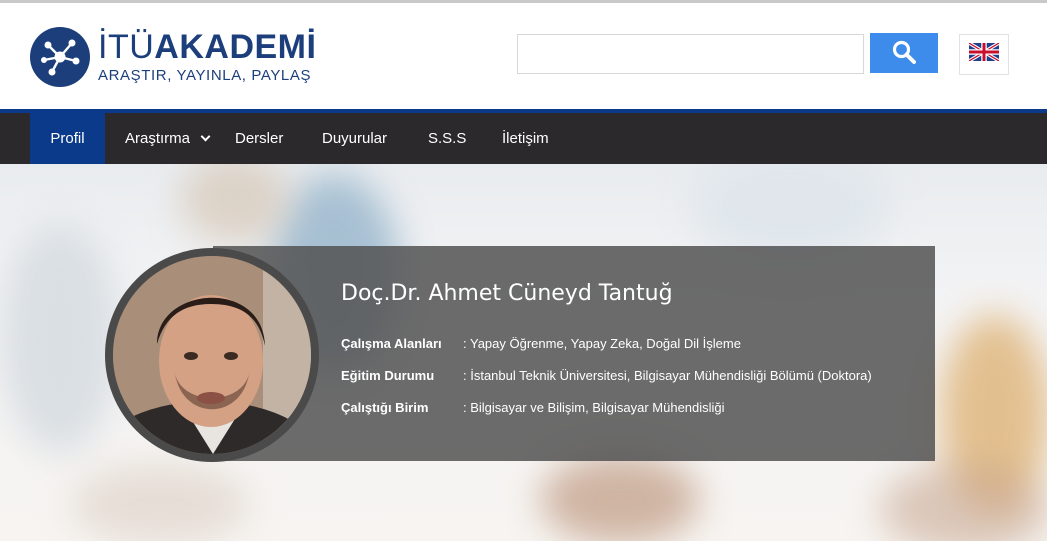 This screenshot has width=1047, height=541. I want to click on language-switch-button, so click(984, 54).